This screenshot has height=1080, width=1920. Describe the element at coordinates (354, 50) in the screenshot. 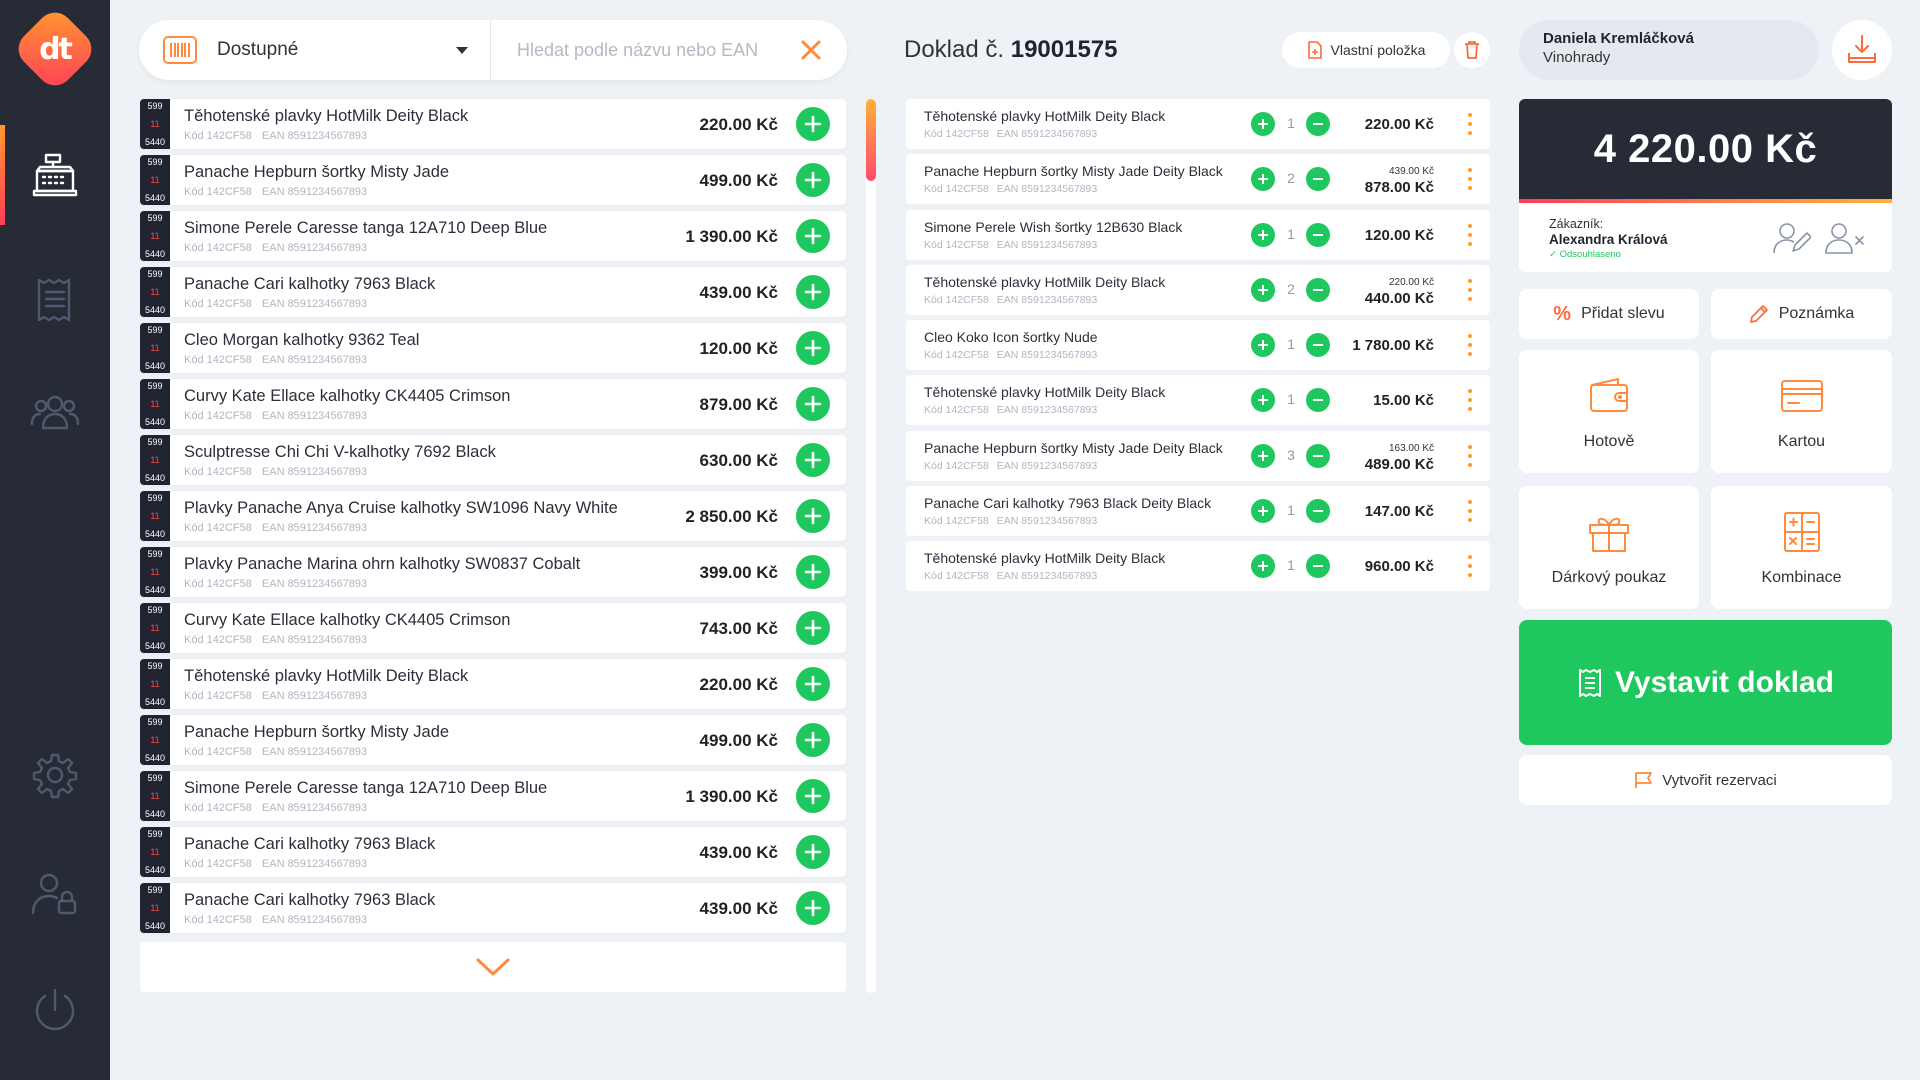

I see `availability-filter-select: Dostupné` at that location.